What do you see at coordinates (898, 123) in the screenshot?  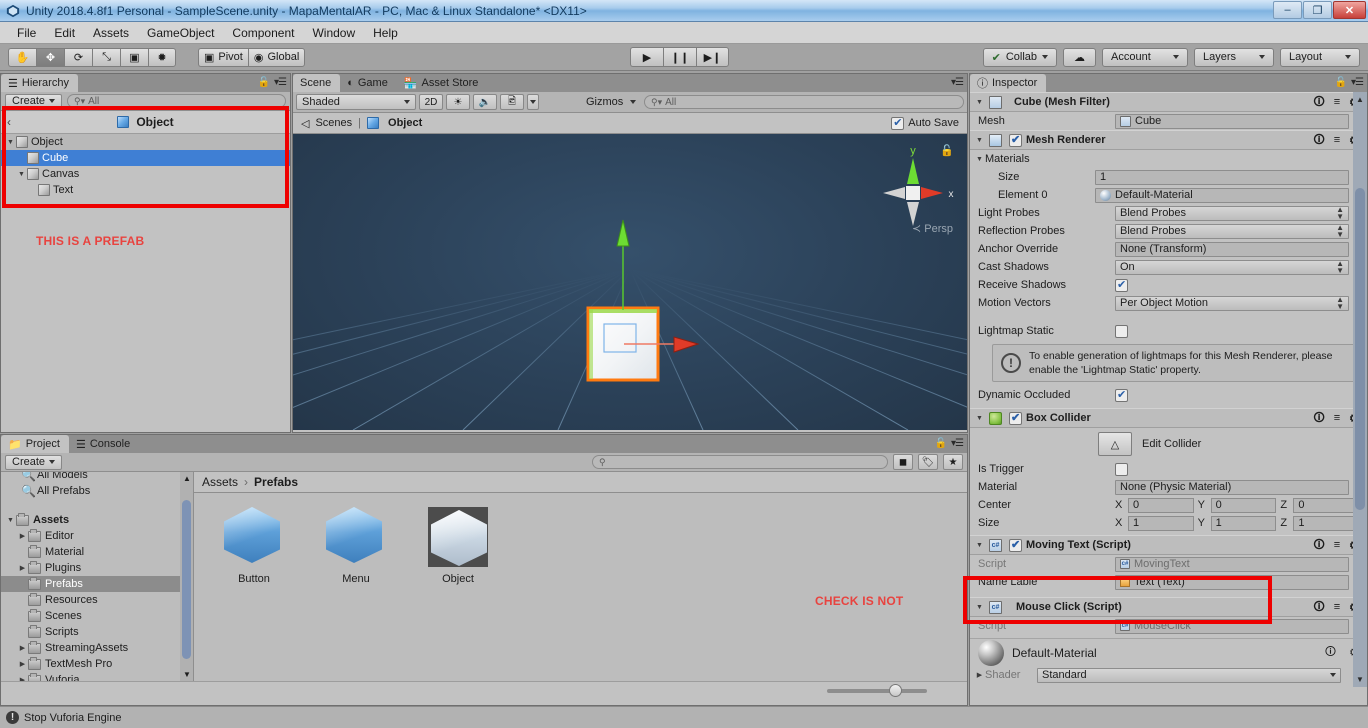 I see `auto-save-checkbox` at bounding box center [898, 123].